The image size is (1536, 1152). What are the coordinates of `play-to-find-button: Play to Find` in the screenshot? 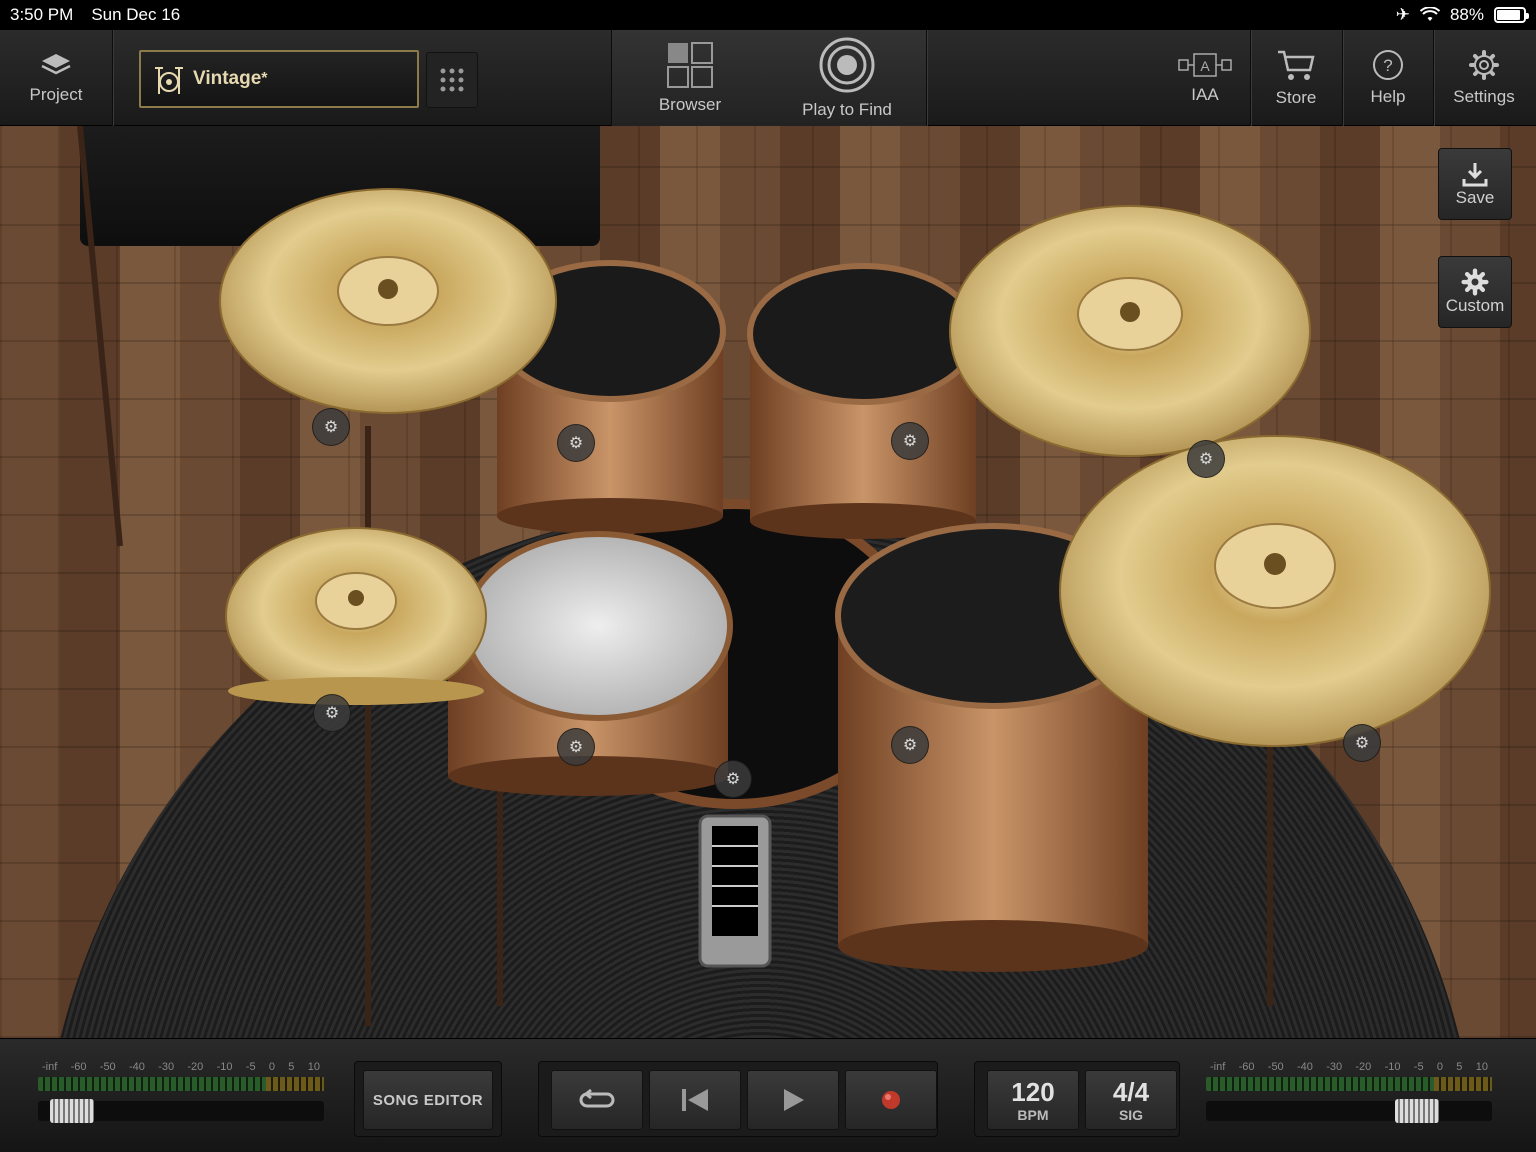 It's located at (847, 78).